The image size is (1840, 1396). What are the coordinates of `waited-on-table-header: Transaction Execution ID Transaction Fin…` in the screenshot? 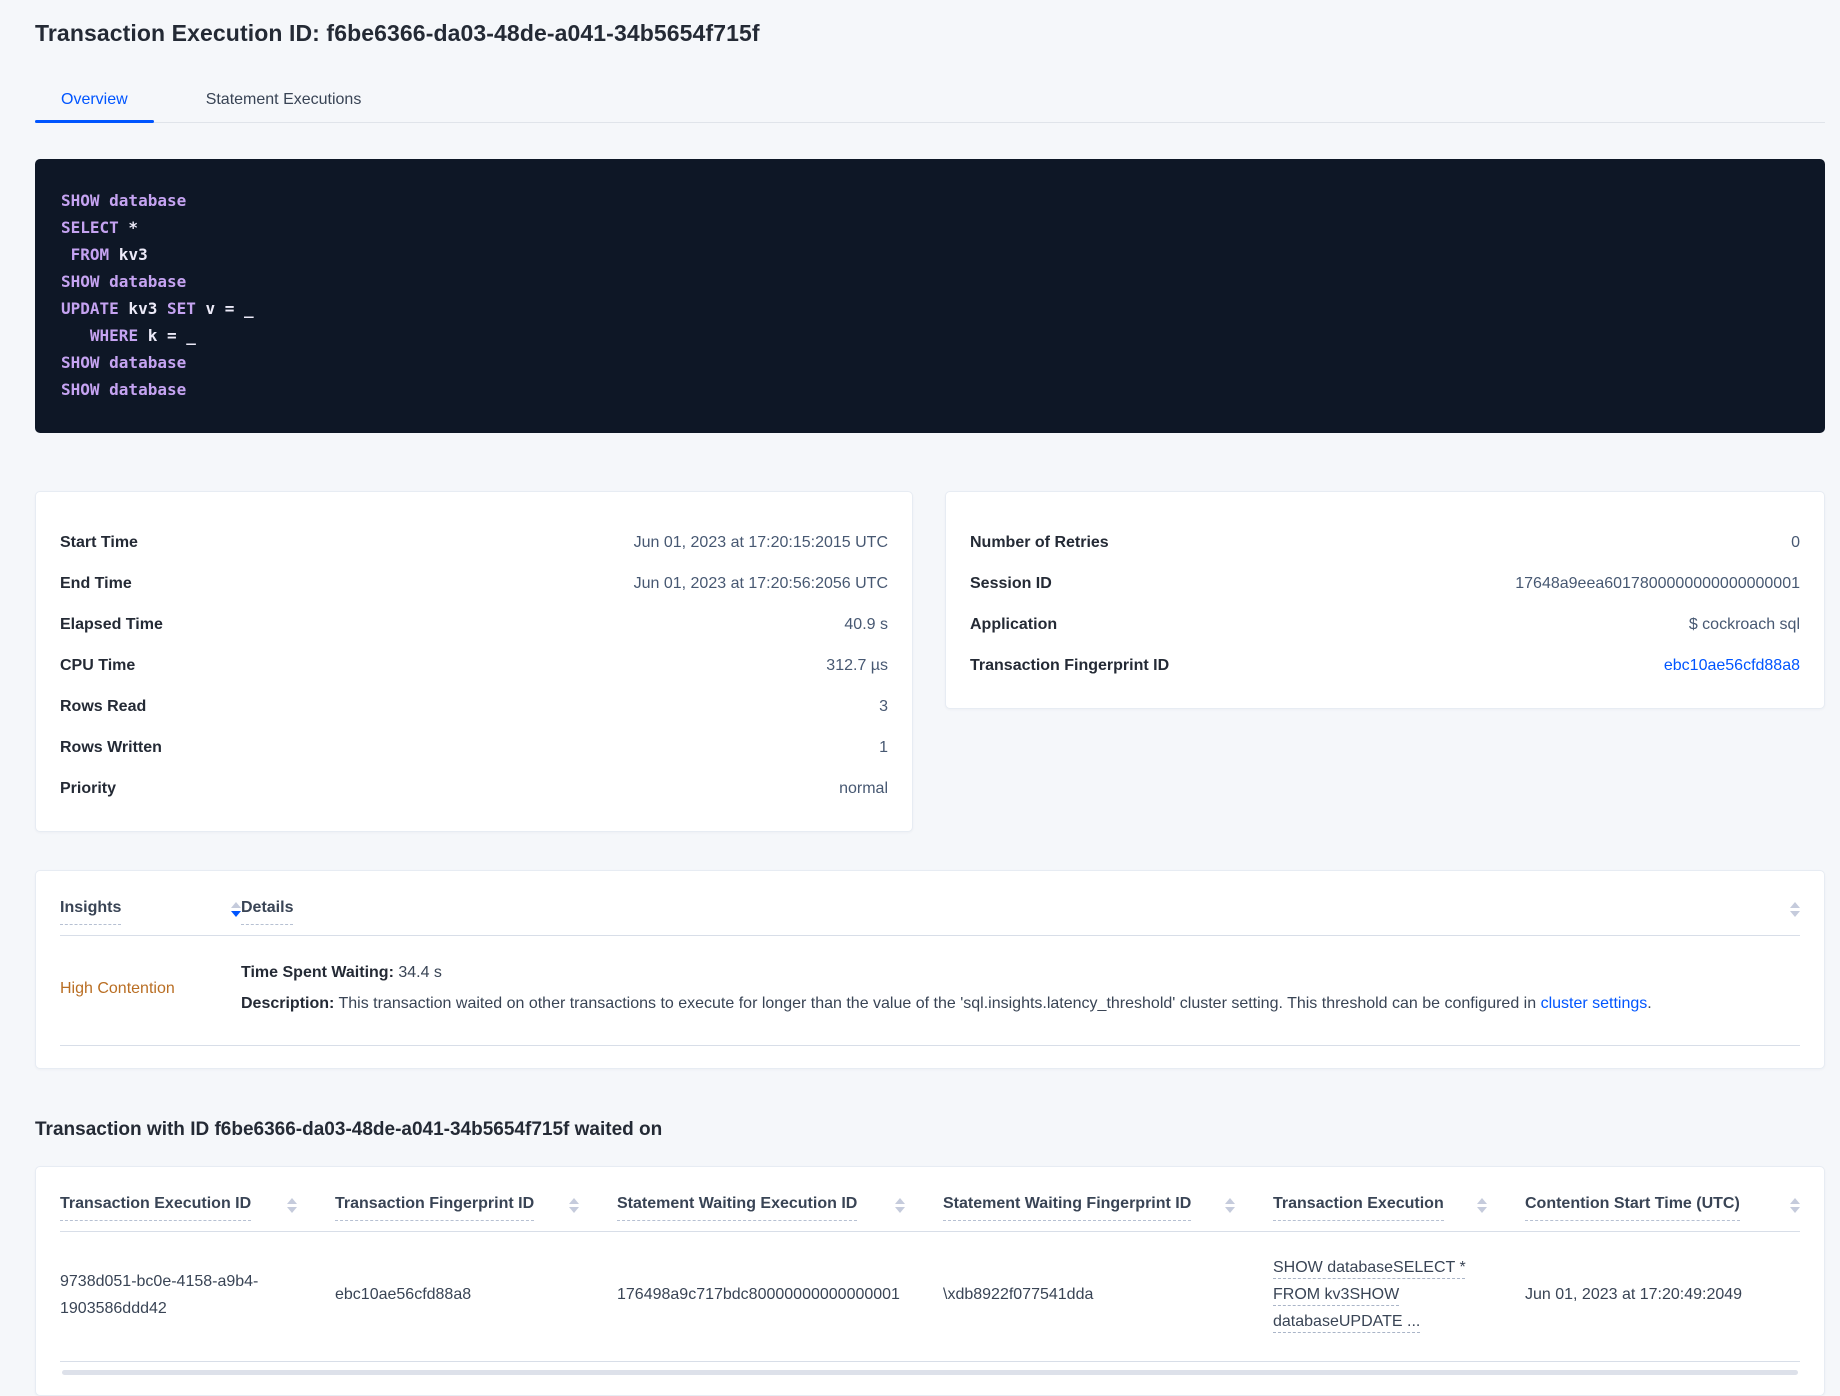 It's located at (930, 1199).